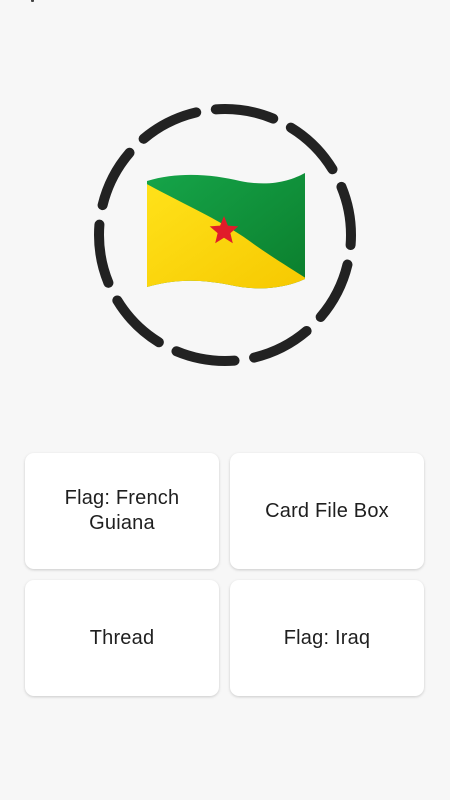  I want to click on status-bar-fragment, so click(32, 1).